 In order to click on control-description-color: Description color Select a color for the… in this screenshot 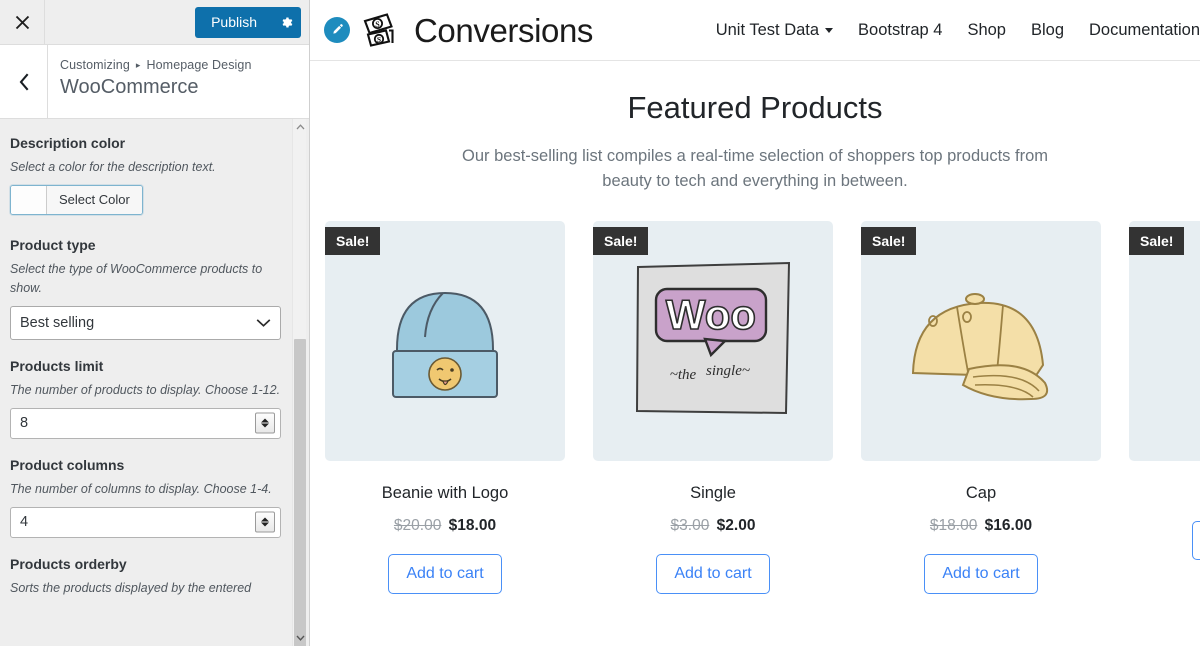, I will do `click(145, 176)`.